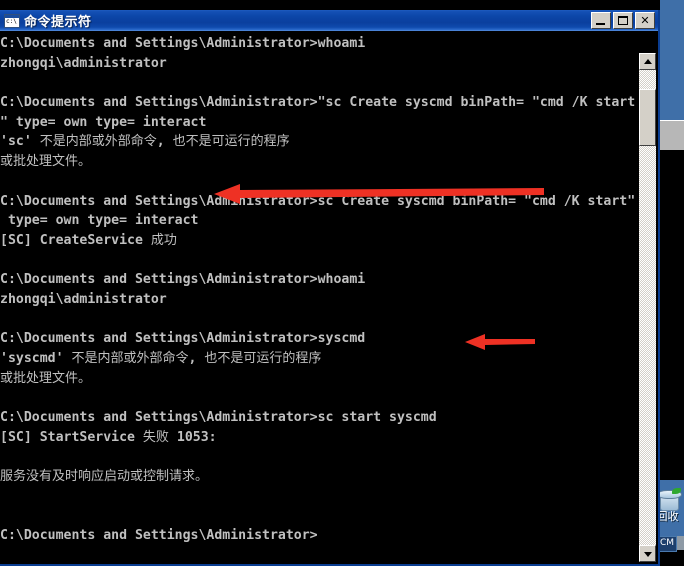 The height and width of the screenshot is (566, 684). I want to click on maximize-button, so click(623, 20).